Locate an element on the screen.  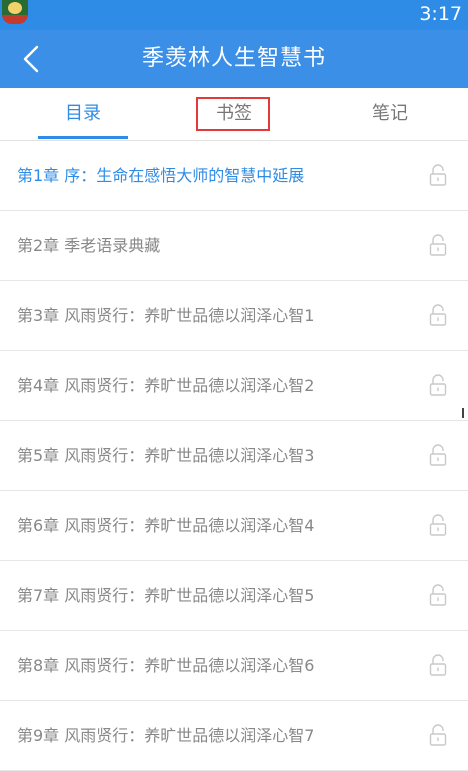
app-notification-icon is located at coordinates (15, 12).